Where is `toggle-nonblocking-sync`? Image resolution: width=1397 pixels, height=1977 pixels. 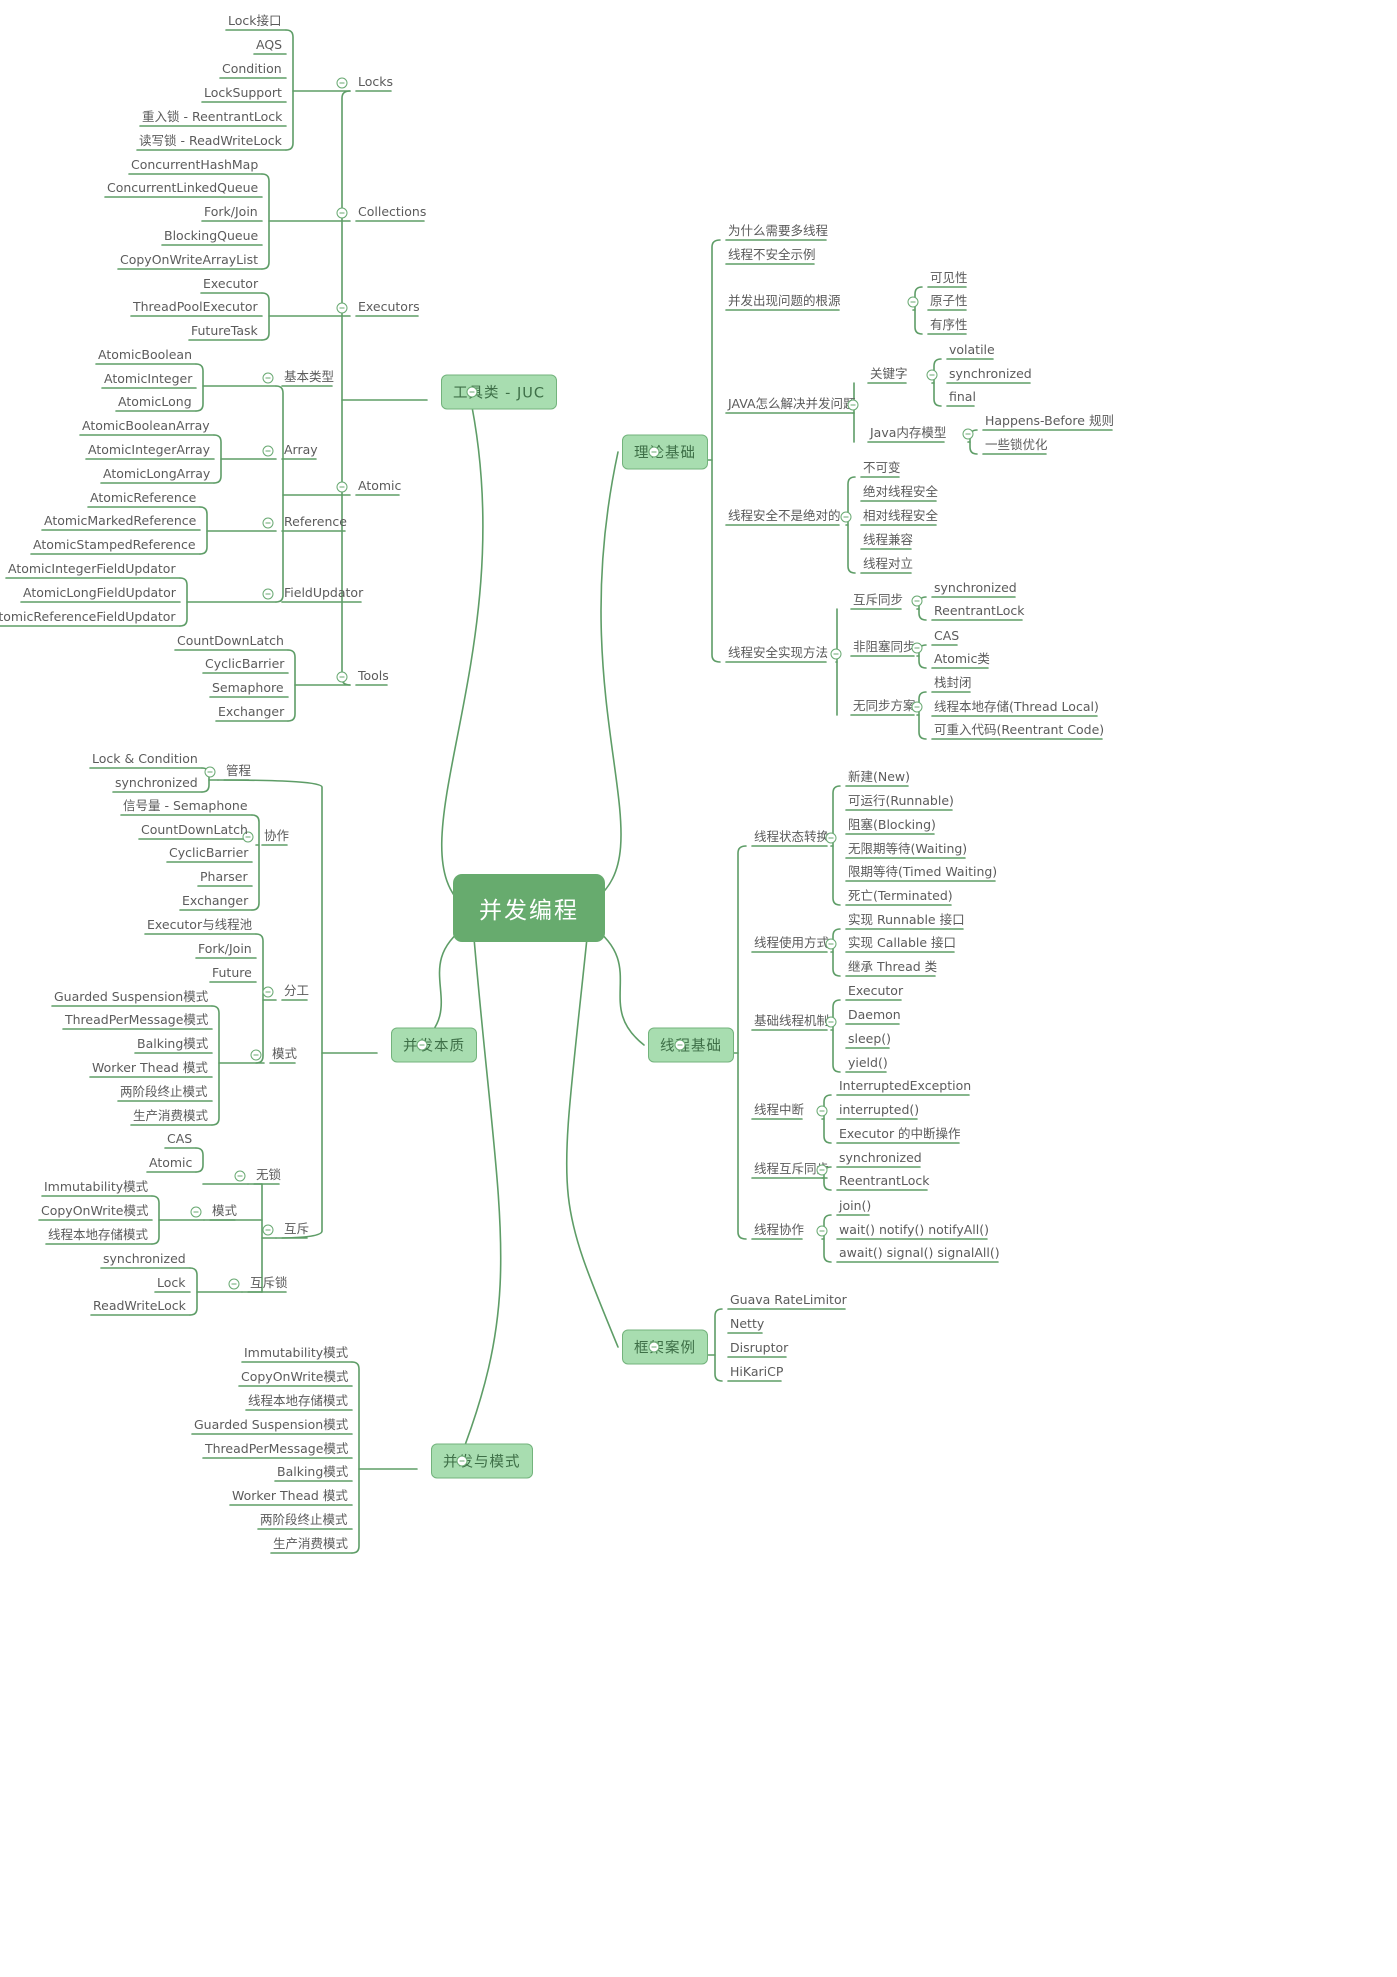
toggle-nonblocking-sync is located at coordinates (917, 648).